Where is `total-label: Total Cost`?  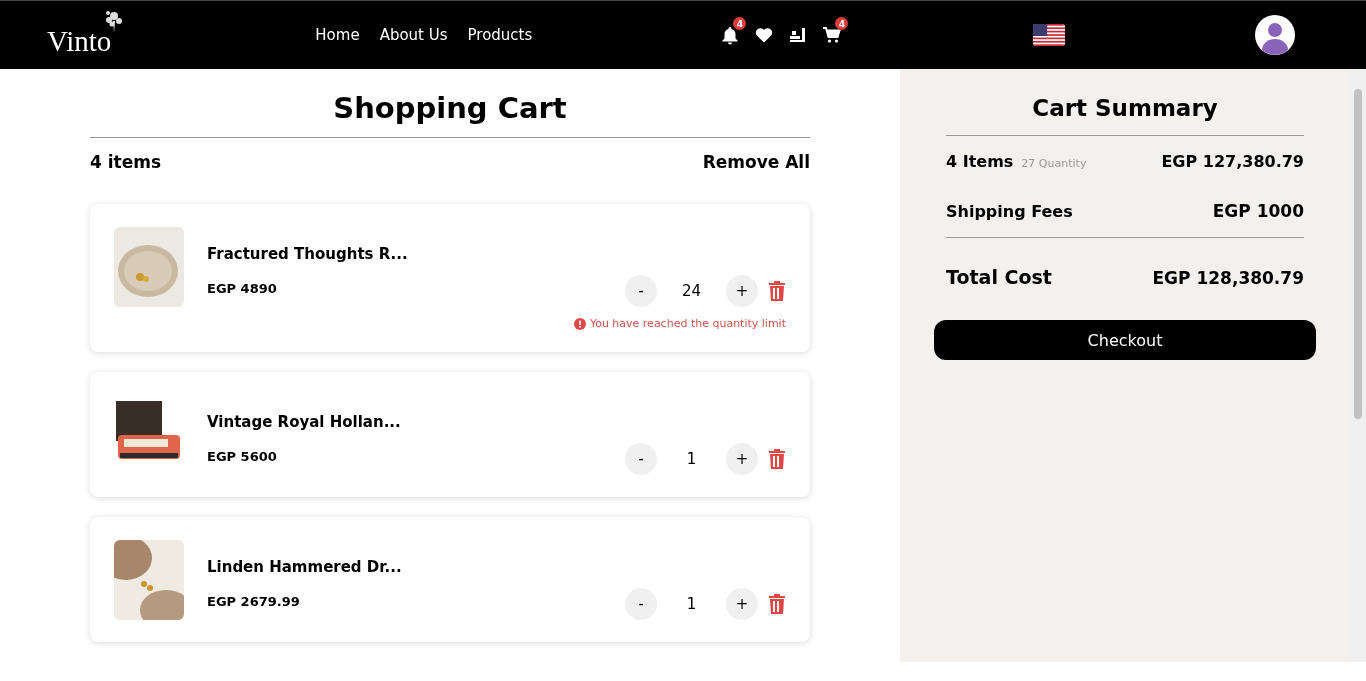
total-label: Total Cost is located at coordinates (999, 277).